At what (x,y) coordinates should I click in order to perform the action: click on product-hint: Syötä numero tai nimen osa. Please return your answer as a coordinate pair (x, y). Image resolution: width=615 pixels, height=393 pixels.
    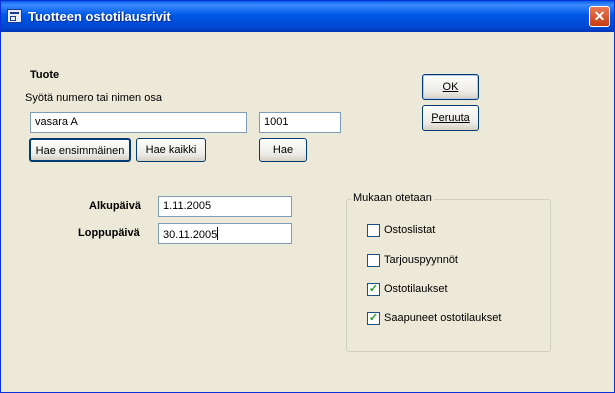
    Looking at the image, I should click on (93, 98).